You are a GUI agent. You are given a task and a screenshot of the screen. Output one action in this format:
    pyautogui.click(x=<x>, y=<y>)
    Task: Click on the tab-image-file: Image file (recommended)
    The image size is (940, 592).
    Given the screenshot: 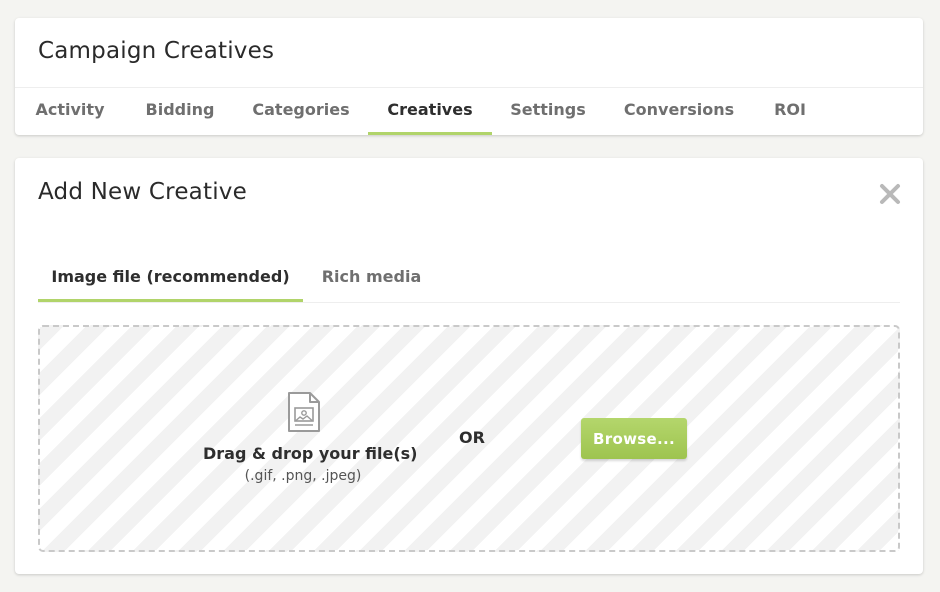 What is the action you would take?
    pyautogui.click(x=170, y=280)
    